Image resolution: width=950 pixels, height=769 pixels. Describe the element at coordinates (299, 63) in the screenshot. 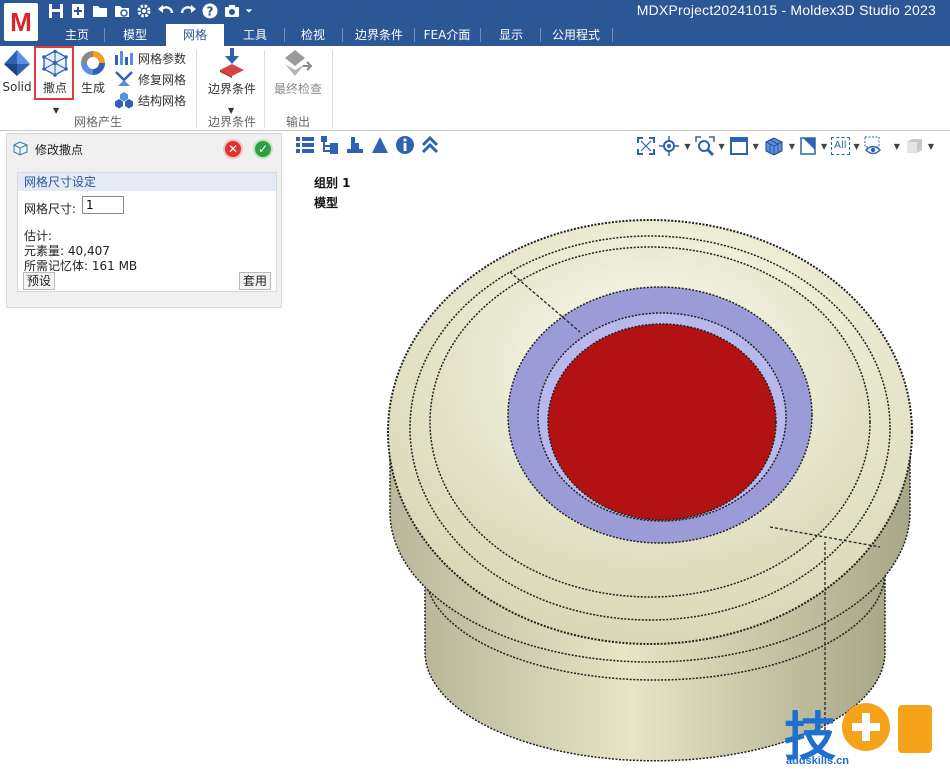

I see `final-check-icon` at that location.